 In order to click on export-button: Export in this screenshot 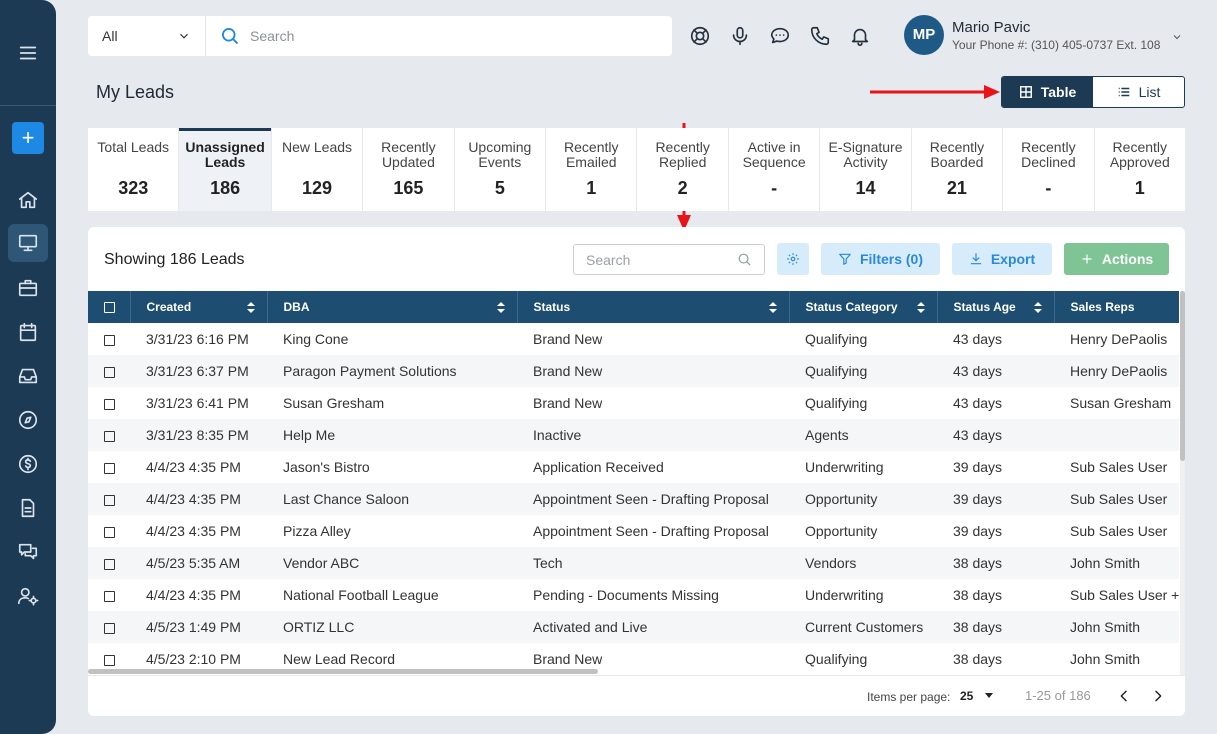, I will do `click(1002, 259)`.